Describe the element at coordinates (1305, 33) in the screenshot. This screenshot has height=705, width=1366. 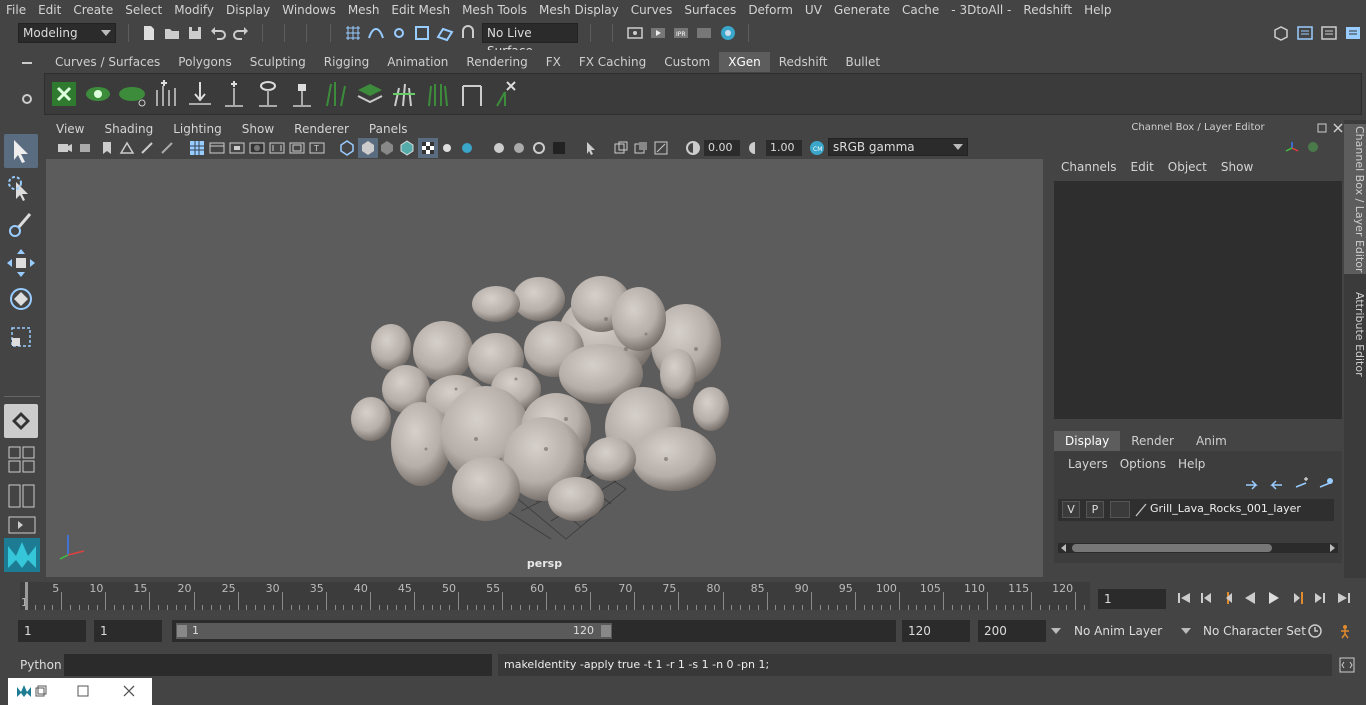
I see `toggle-attribute-editor-icon` at that location.